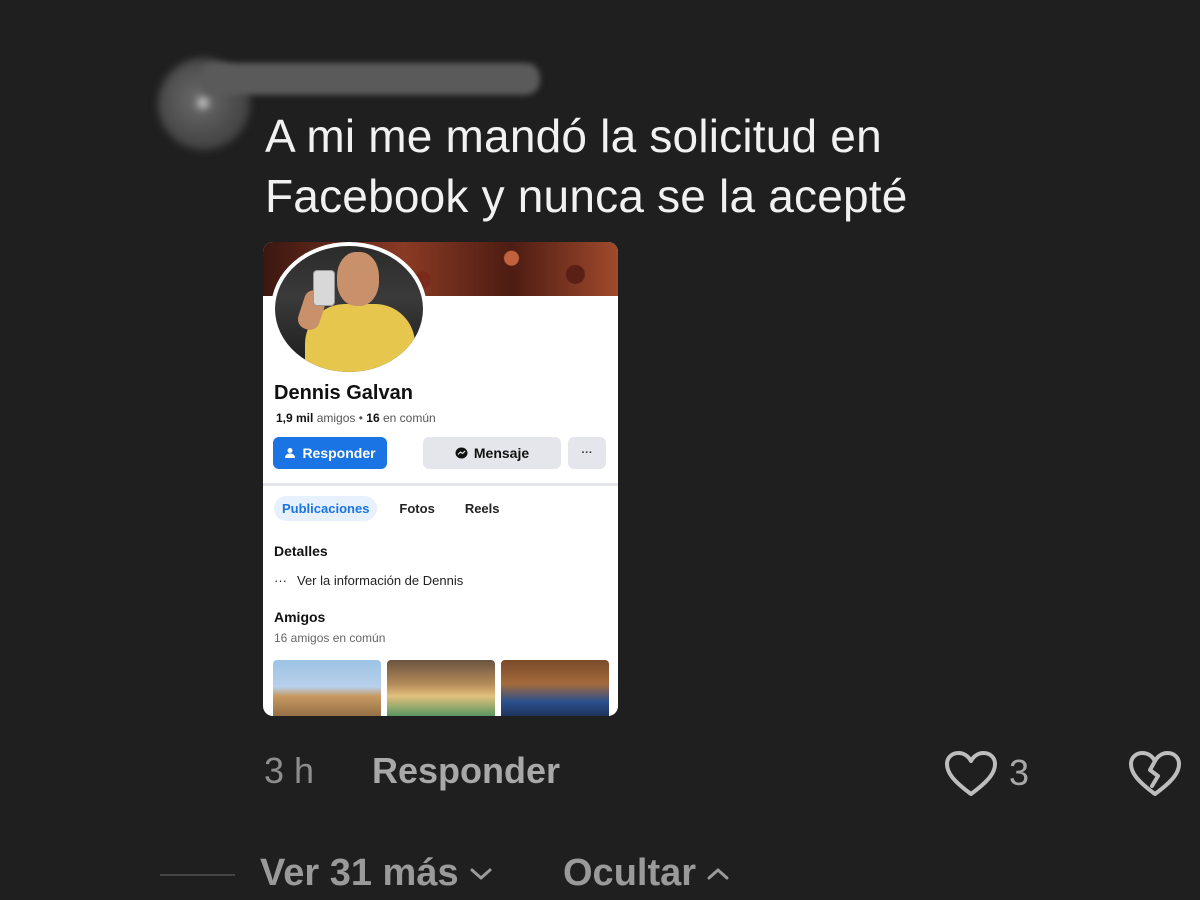  I want to click on view-more-replies-button: Ver 31 más, so click(376, 873).